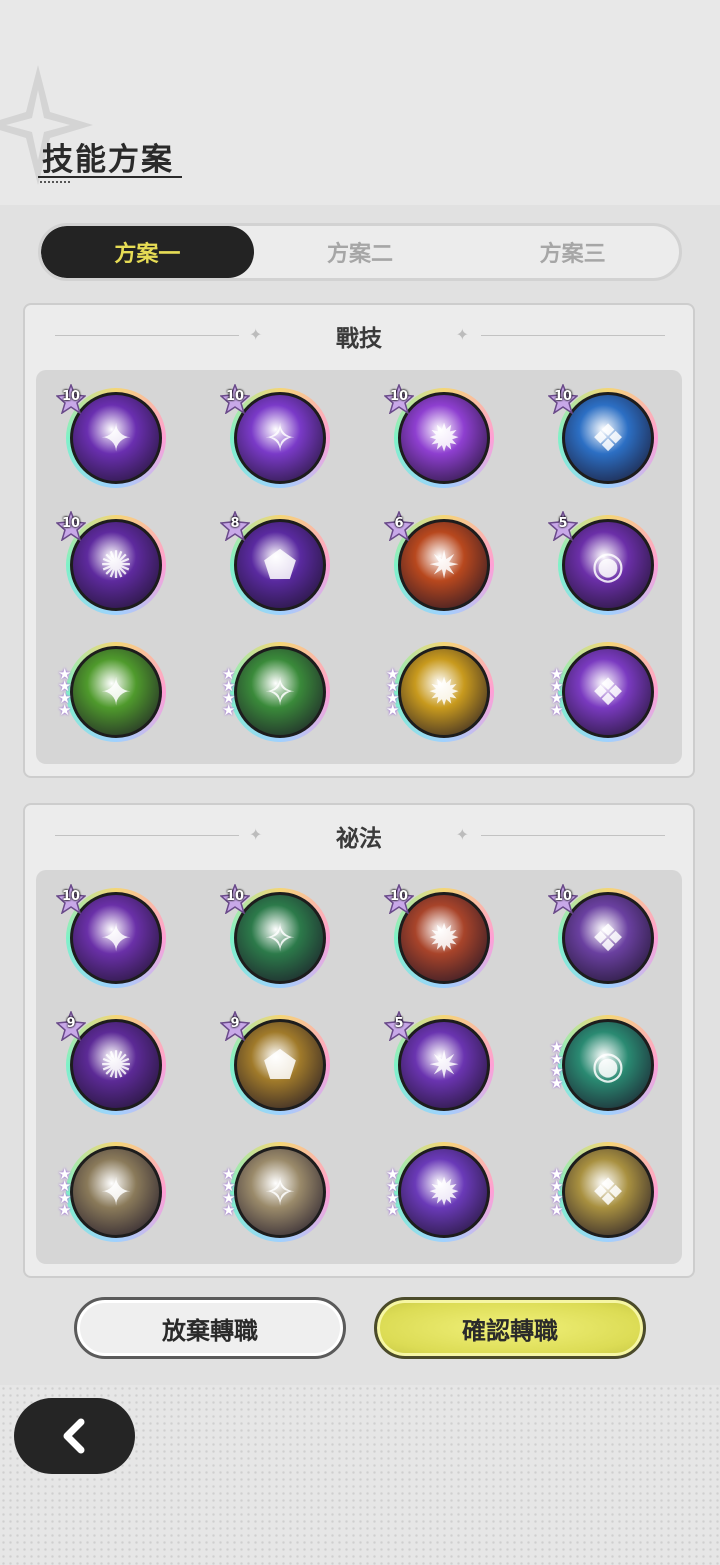  Describe the element at coordinates (274, 1062) in the screenshot. I see `skill-button: ⬟ 9` at that location.